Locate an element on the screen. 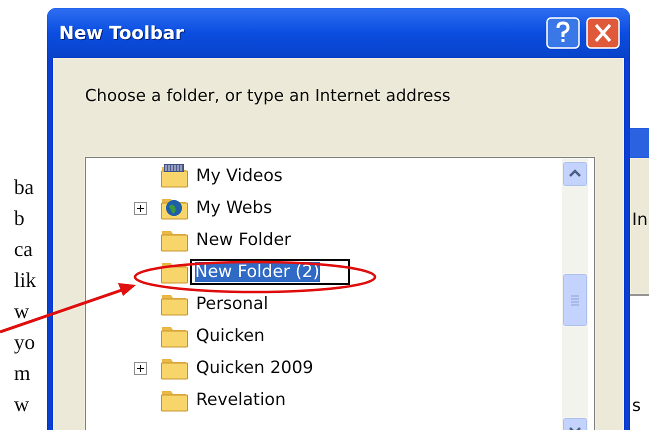 This screenshot has height=430, width=649. text-fragment: ba is located at coordinates (24, 187).